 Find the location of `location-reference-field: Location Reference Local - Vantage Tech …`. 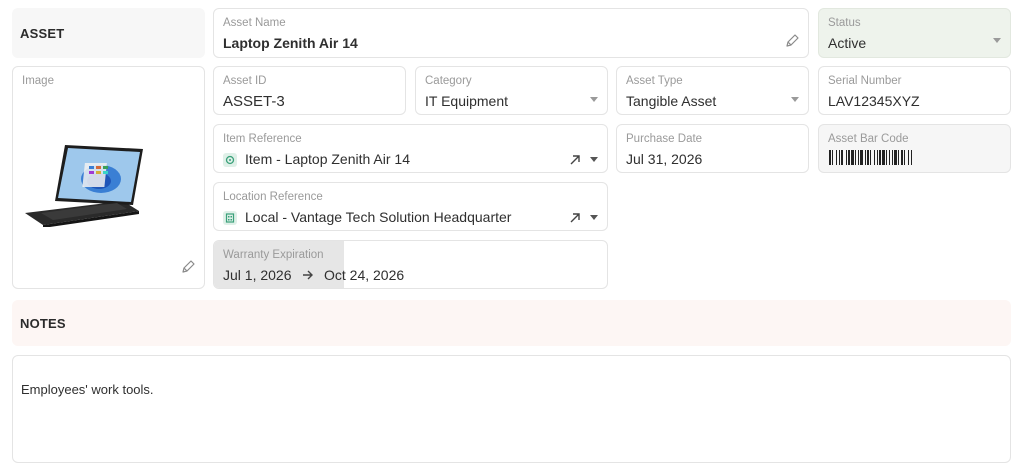

location-reference-field: Location Reference Local - Vantage Tech … is located at coordinates (410, 206).